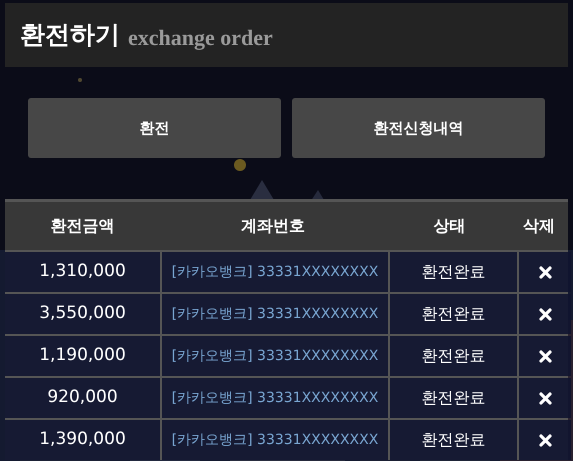 Image resolution: width=573 pixels, height=461 pixels. Describe the element at coordinates (82, 440) in the screenshot. I see `table-cell: 1,390,000` at that location.